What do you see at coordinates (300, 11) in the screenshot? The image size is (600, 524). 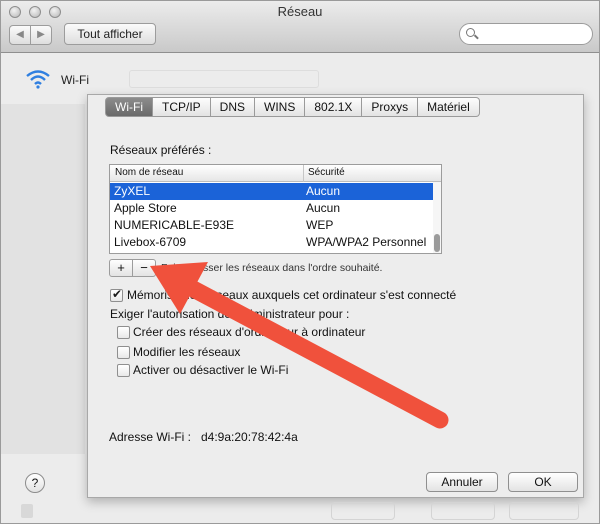 I see `window-title: Réseau` at bounding box center [300, 11].